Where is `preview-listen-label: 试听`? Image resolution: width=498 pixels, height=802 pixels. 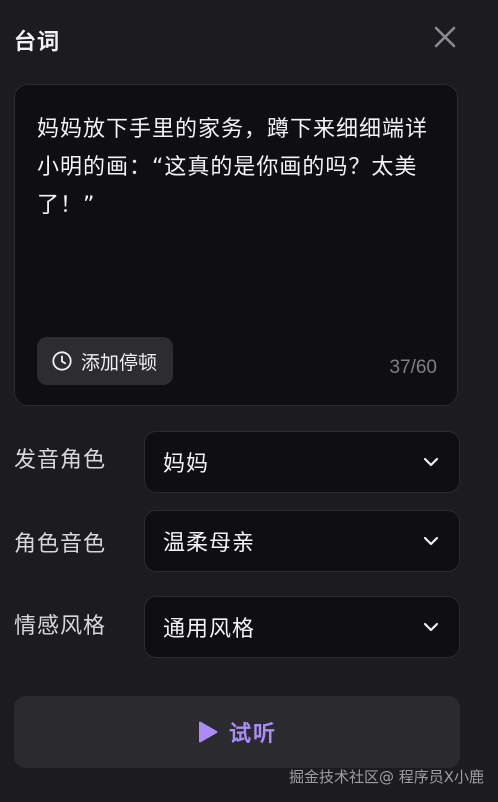
preview-listen-label: 试听 is located at coordinates (252, 734).